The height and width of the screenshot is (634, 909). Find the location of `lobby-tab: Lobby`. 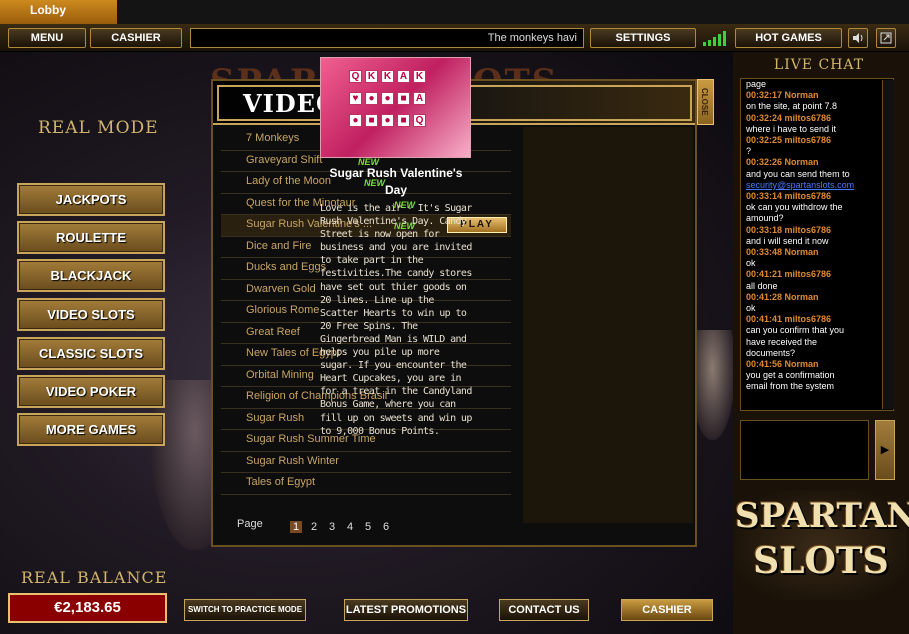

lobby-tab: Lobby is located at coordinates (58, 12).